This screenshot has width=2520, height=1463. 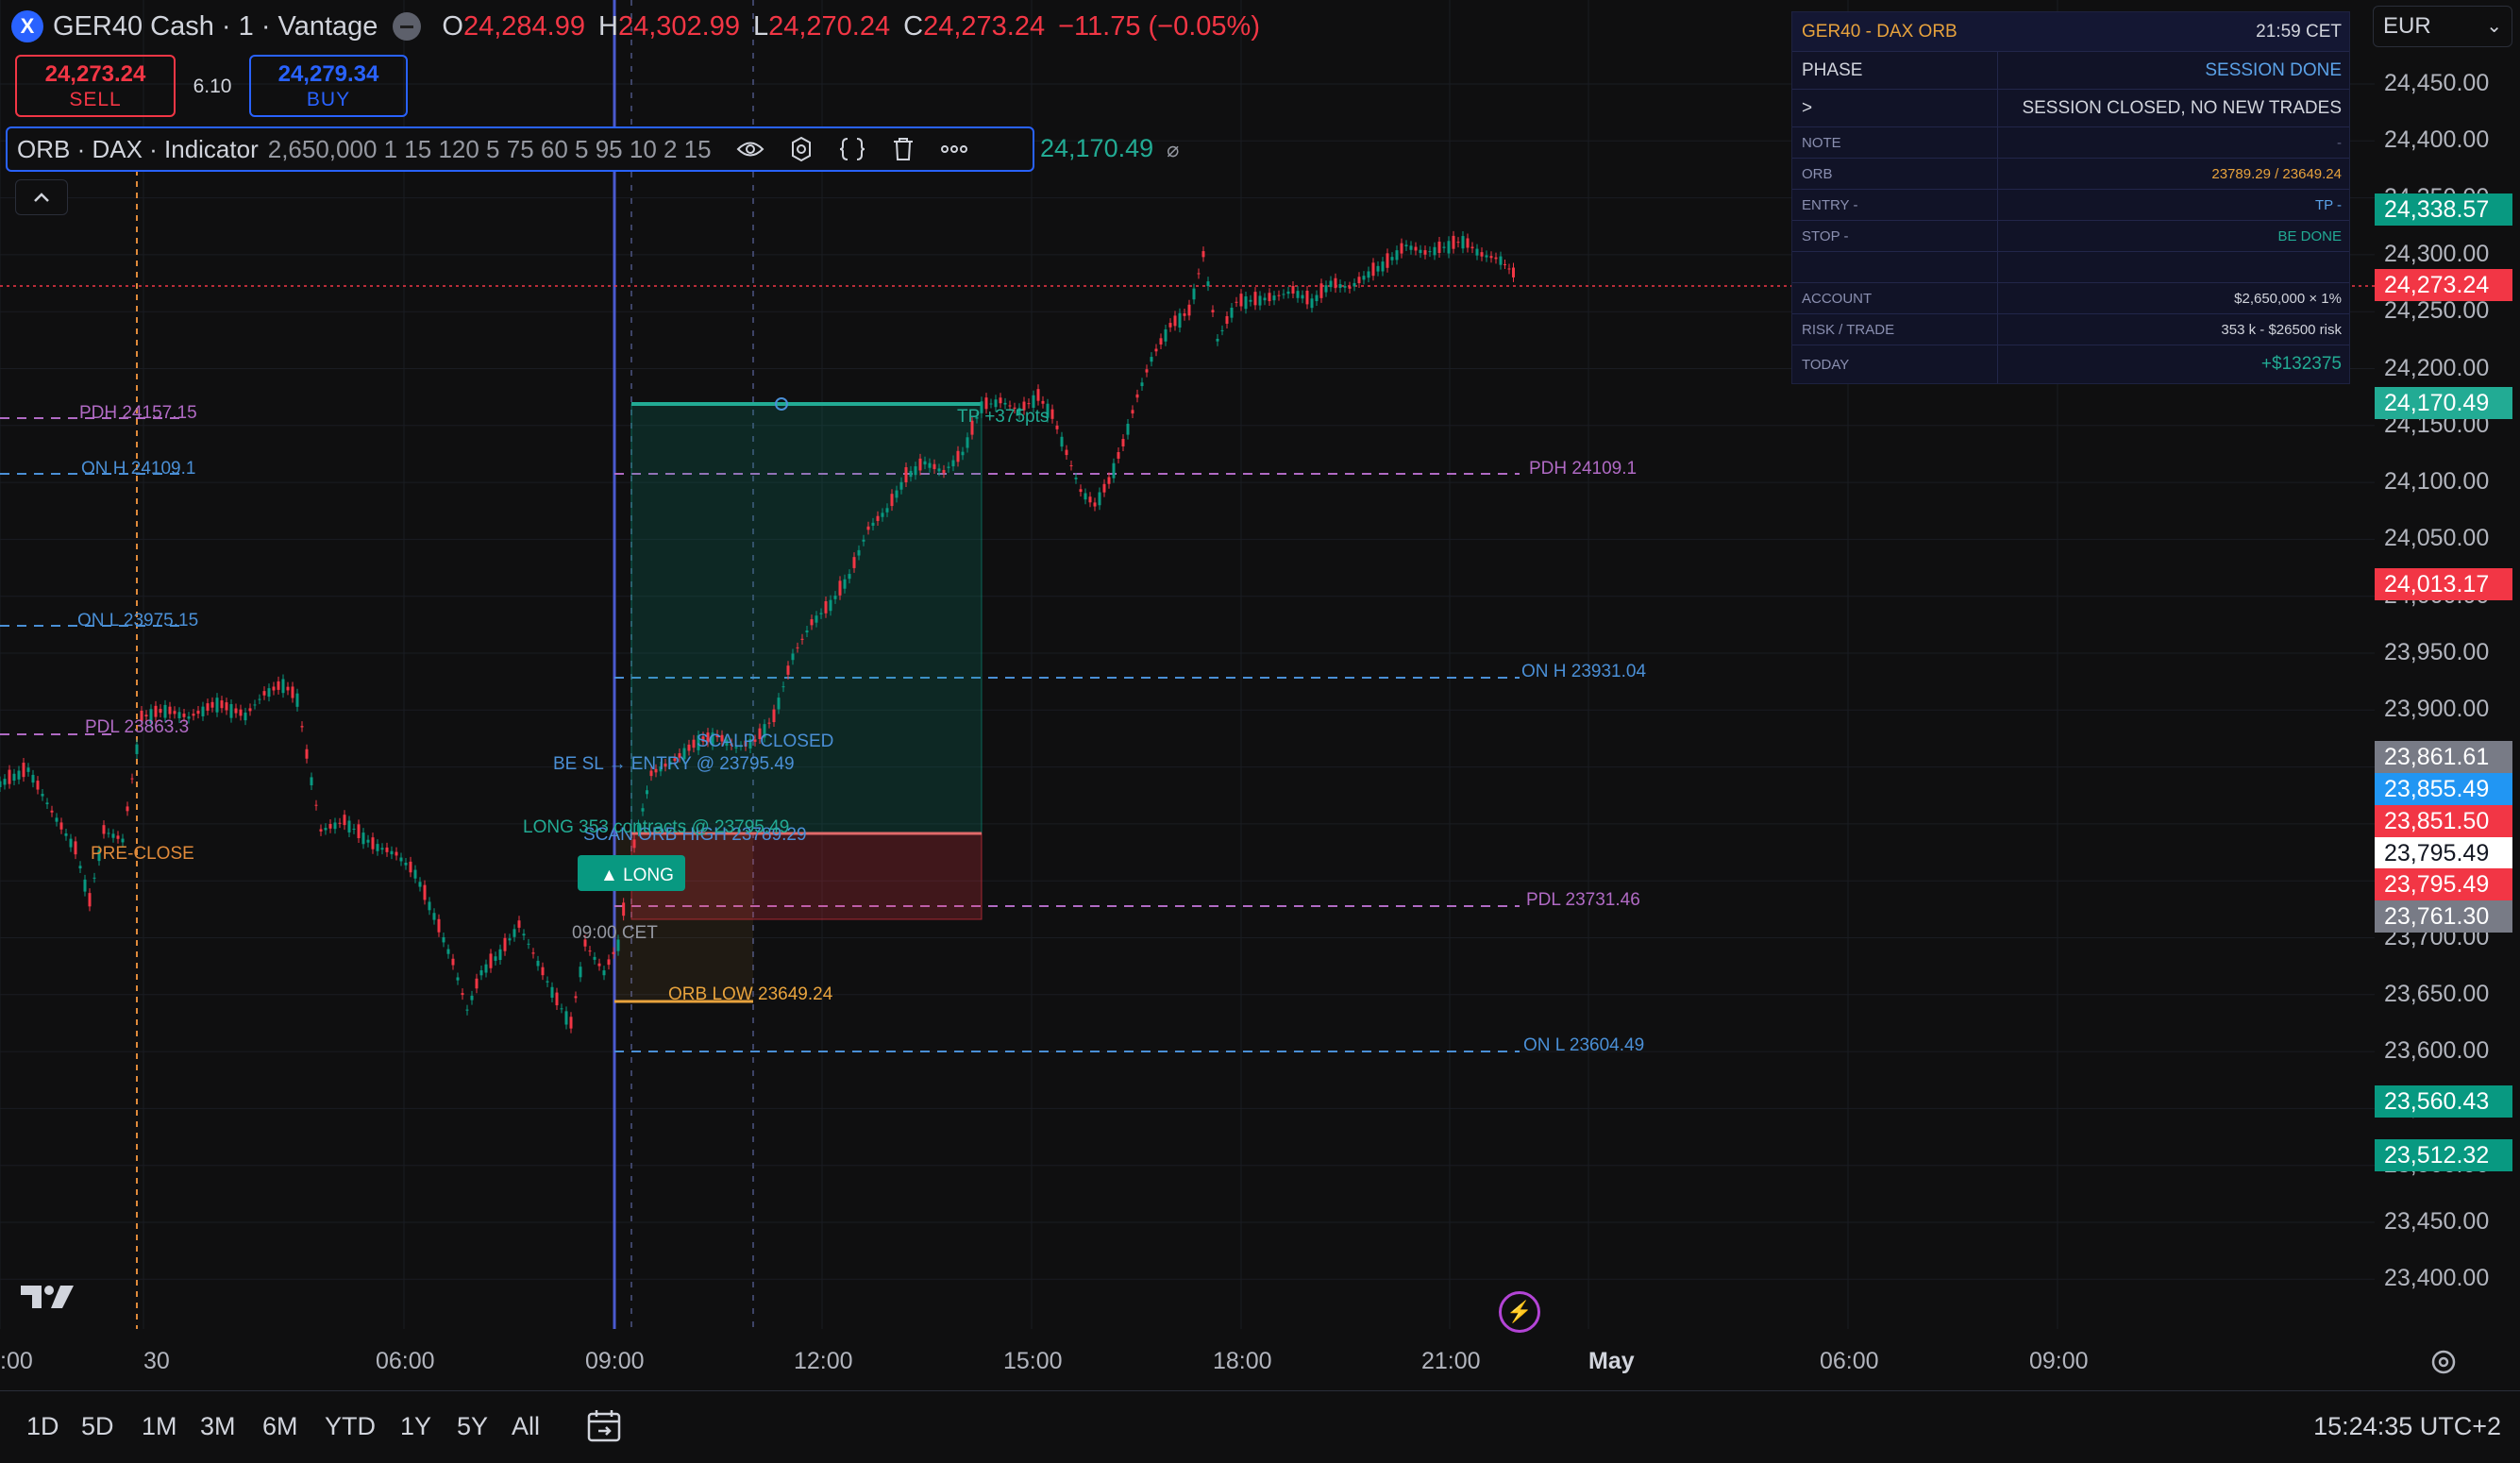 What do you see at coordinates (97, 1426) in the screenshot?
I see `range-button-5d: 5D` at bounding box center [97, 1426].